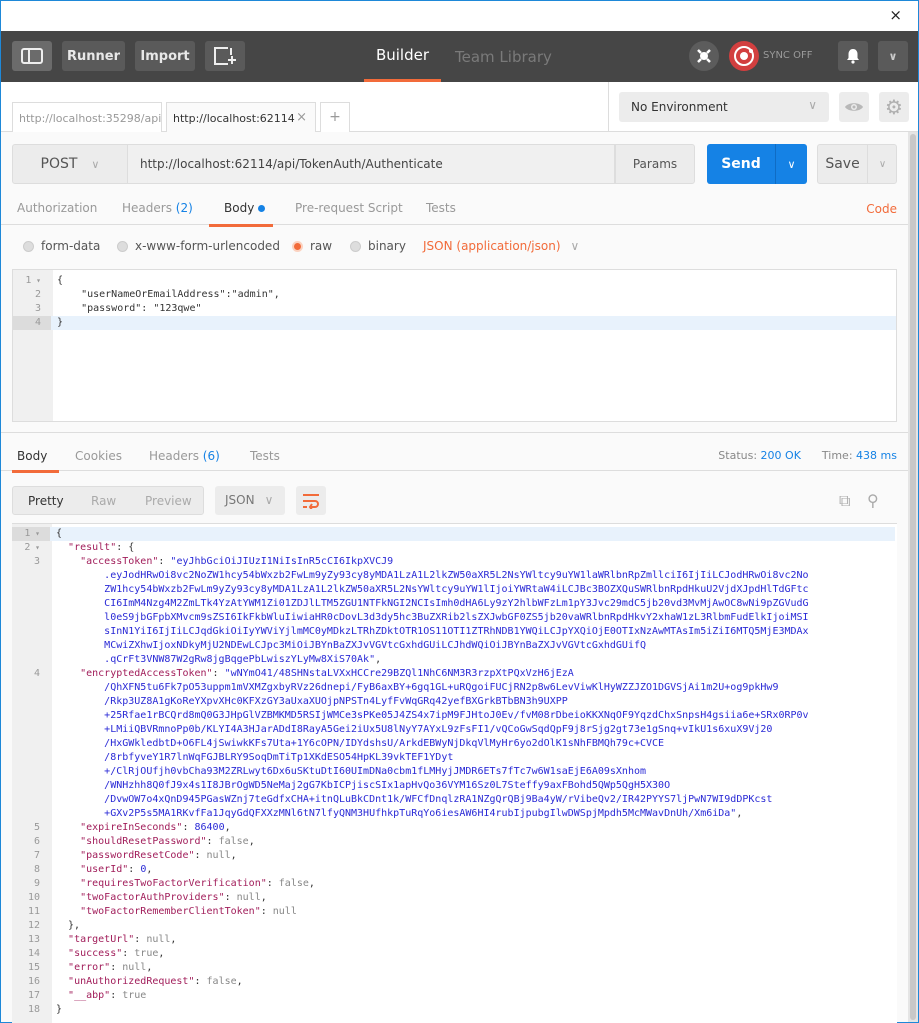  I want to click on request-tab: http://localhost:35298/api/p, so click(87, 117).